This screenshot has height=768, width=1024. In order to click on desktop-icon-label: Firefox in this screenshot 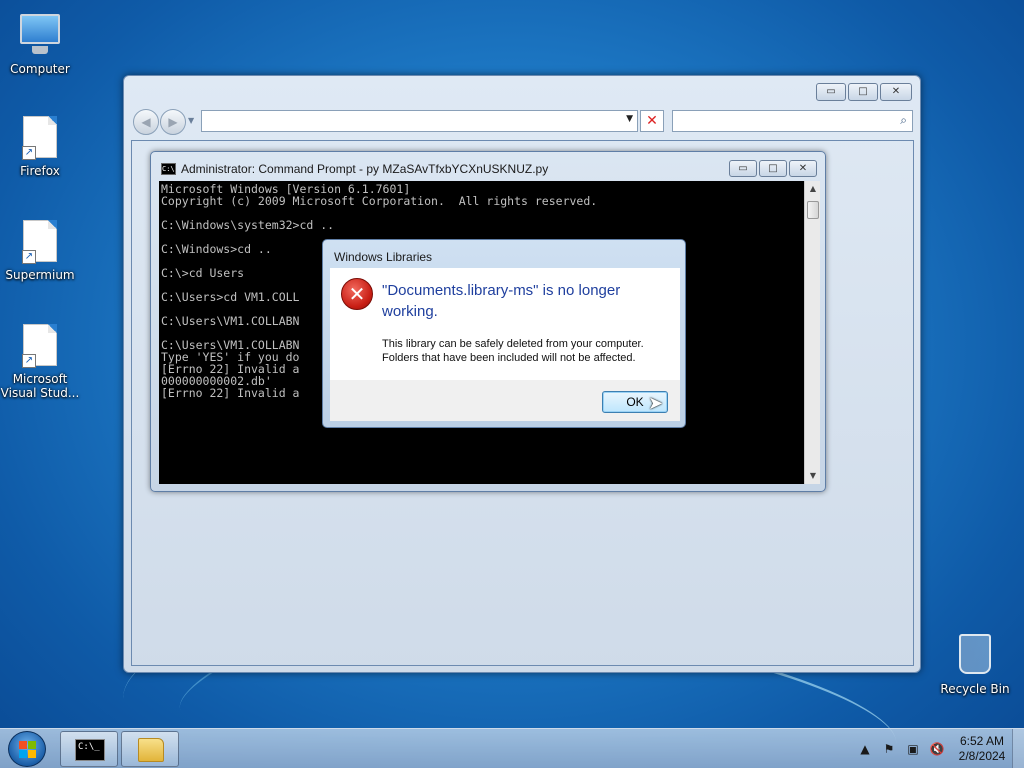, I will do `click(40, 171)`.